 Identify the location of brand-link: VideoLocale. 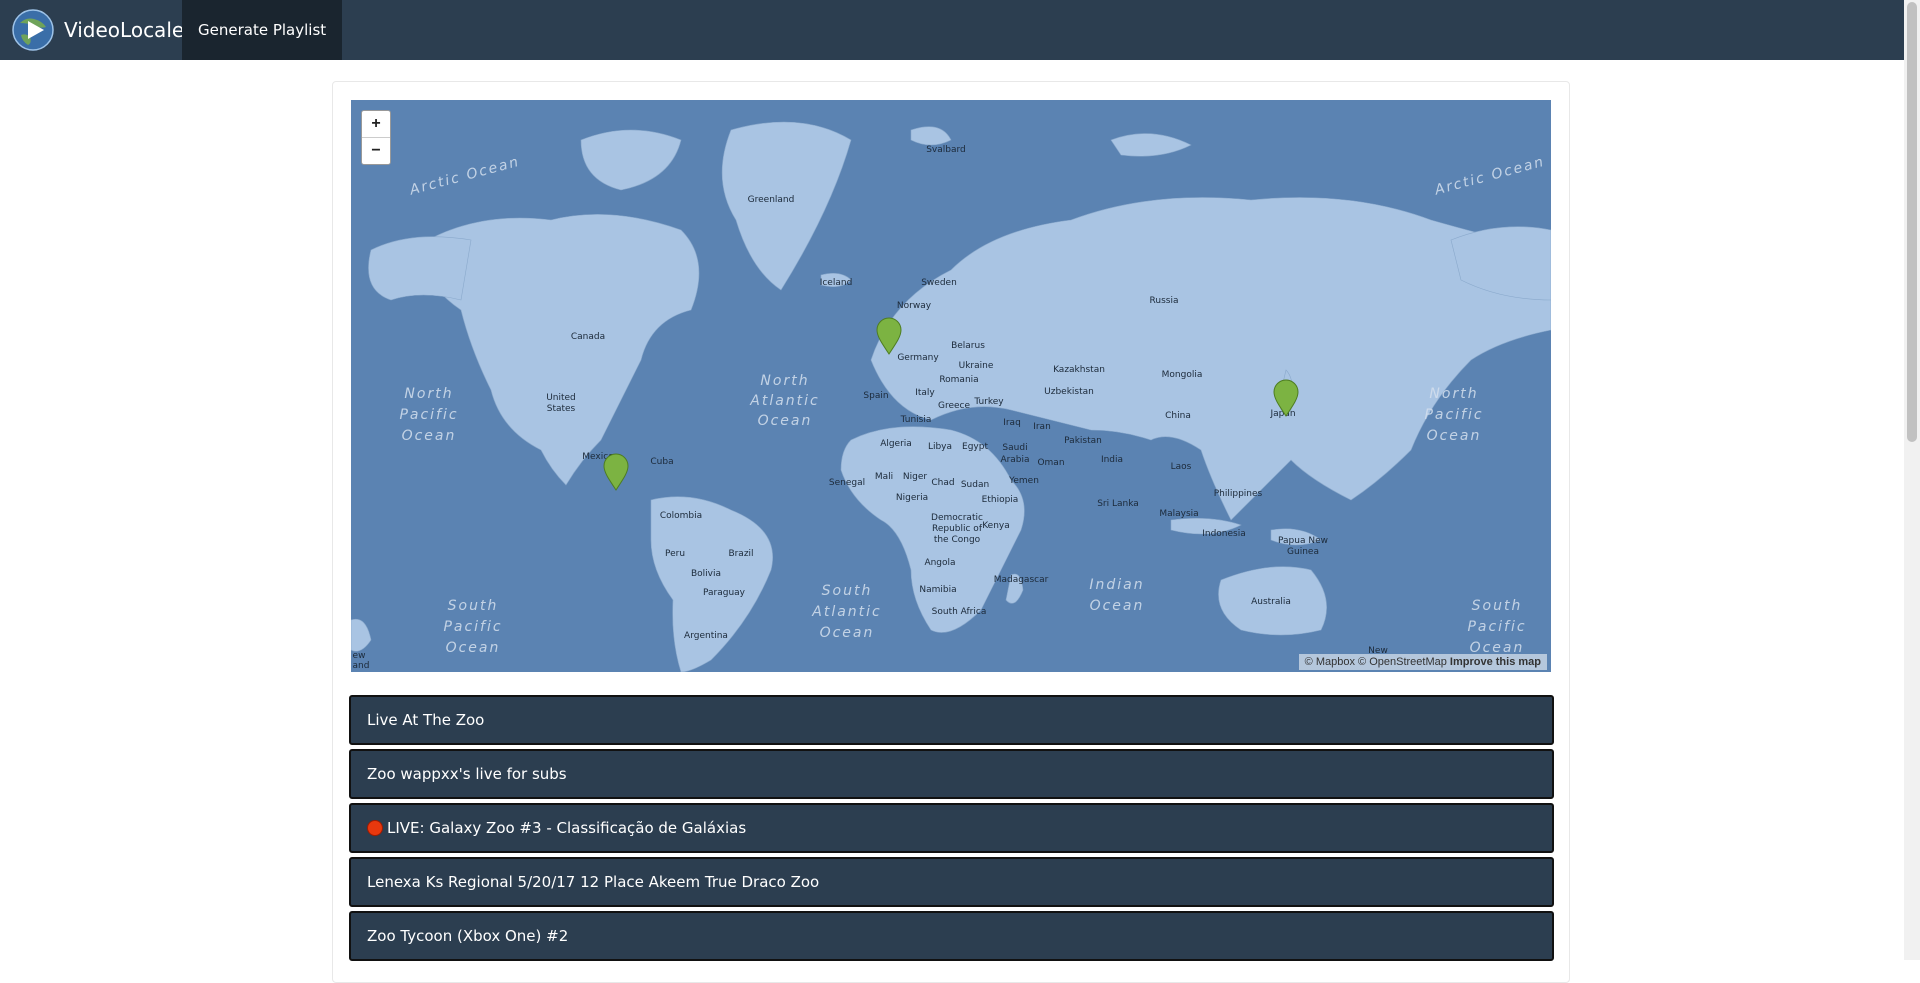
(98, 30).